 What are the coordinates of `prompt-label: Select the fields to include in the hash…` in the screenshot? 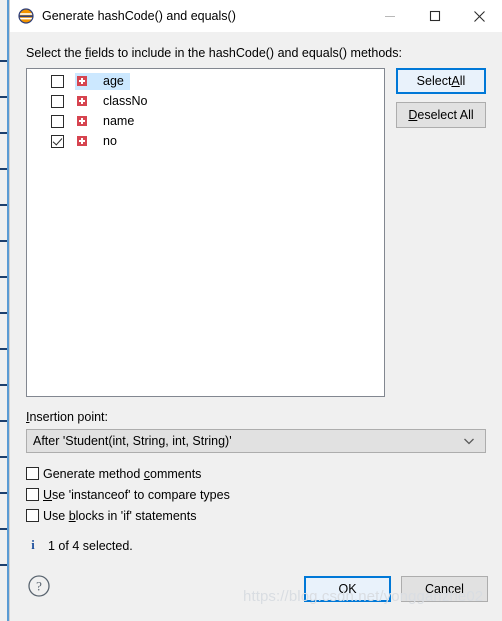 It's located at (256, 46).